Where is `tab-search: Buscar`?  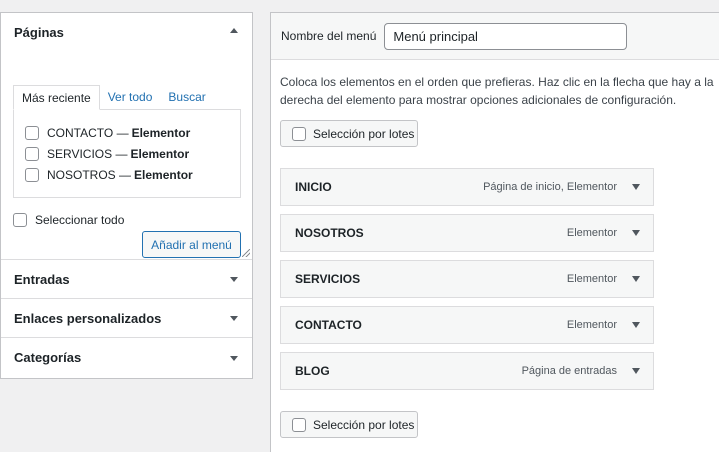
tab-search: Buscar is located at coordinates (186, 97).